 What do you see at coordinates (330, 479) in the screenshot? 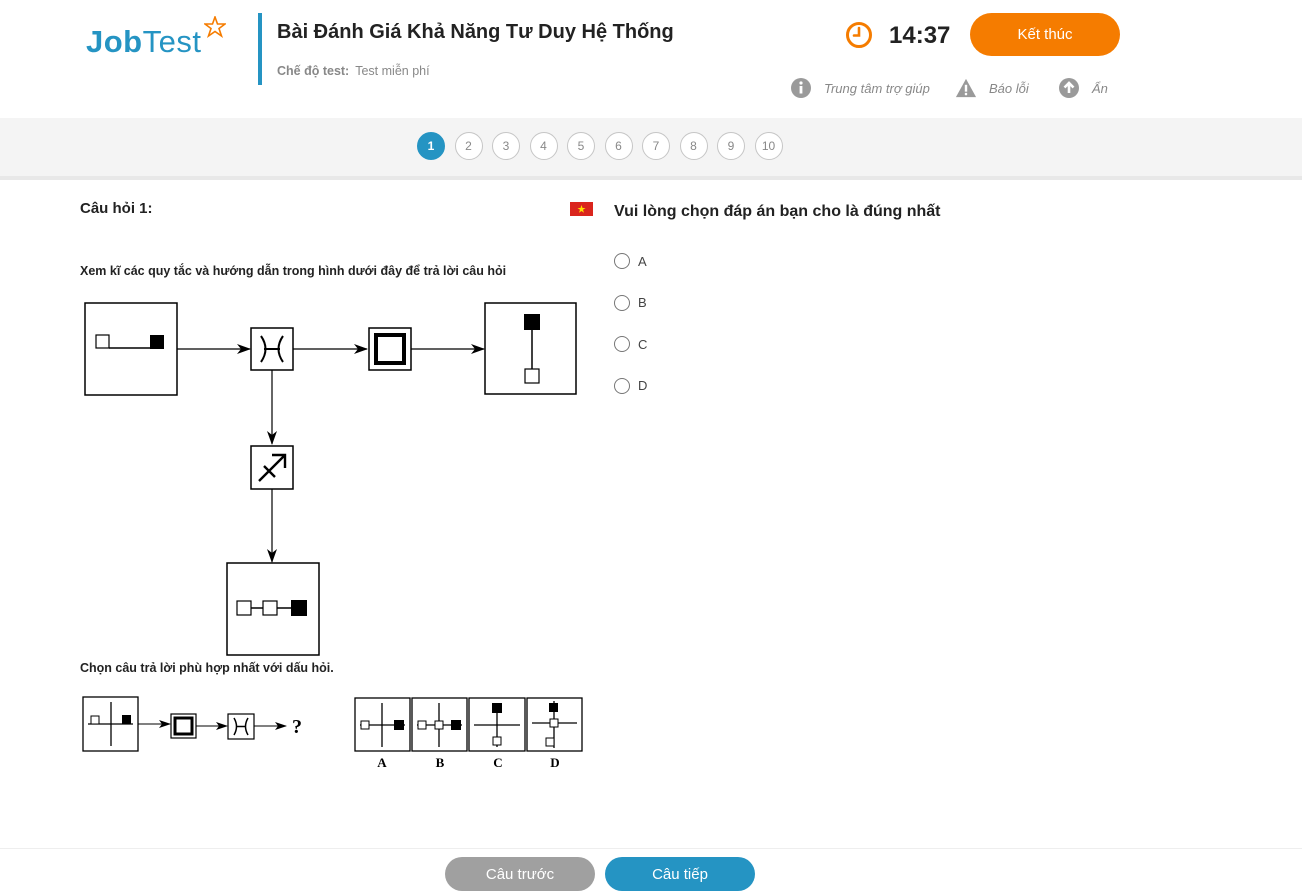
I see `rules-diagram` at bounding box center [330, 479].